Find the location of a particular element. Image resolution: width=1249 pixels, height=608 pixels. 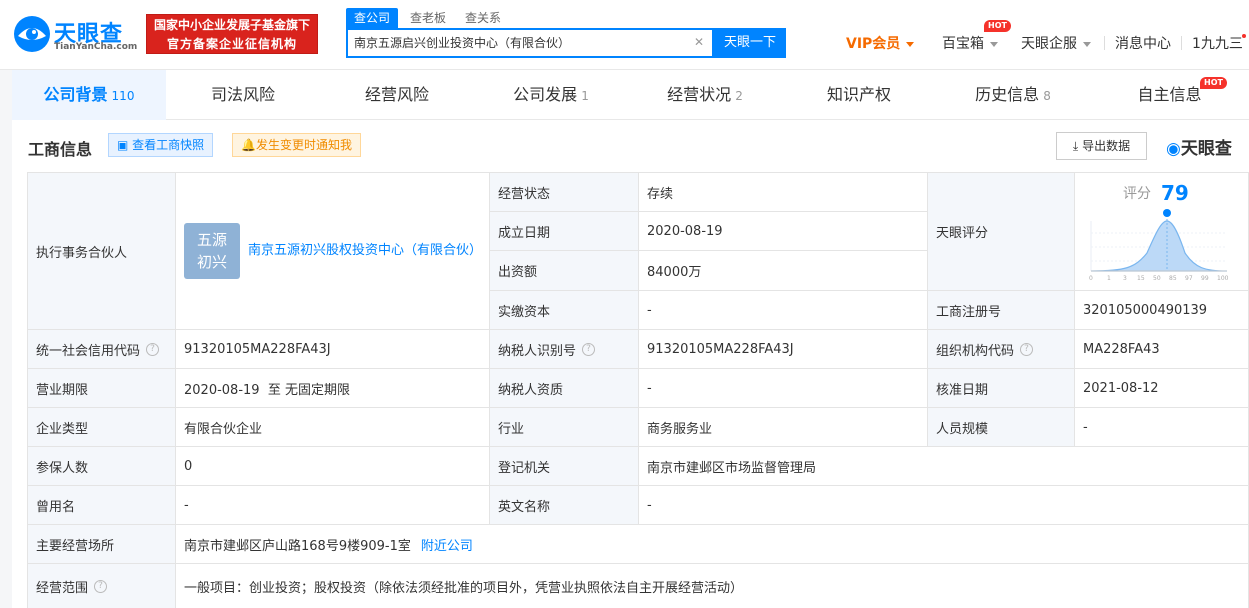

bell-icon: 🔔 is located at coordinates (248, 145).